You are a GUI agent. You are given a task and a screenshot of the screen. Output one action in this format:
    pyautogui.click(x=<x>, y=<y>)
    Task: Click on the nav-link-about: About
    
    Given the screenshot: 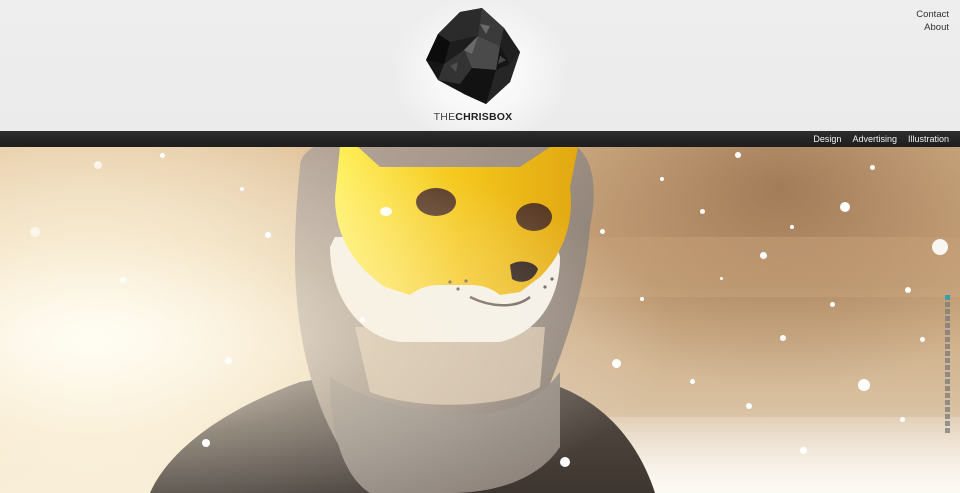 What is the action you would take?
    pyautogui.click(x=932, y=28)
    